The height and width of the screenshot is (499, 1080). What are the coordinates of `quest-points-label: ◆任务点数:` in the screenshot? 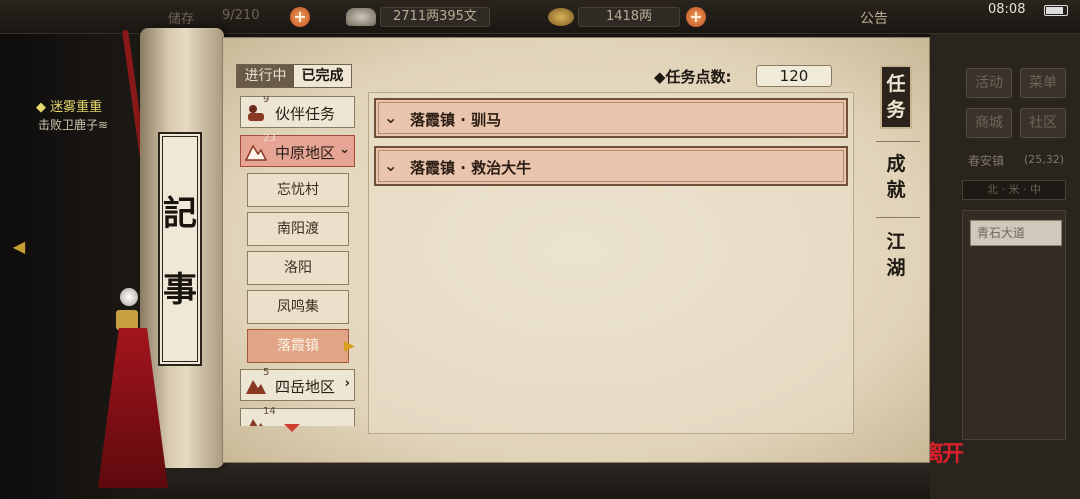 It's located at (693, 77).